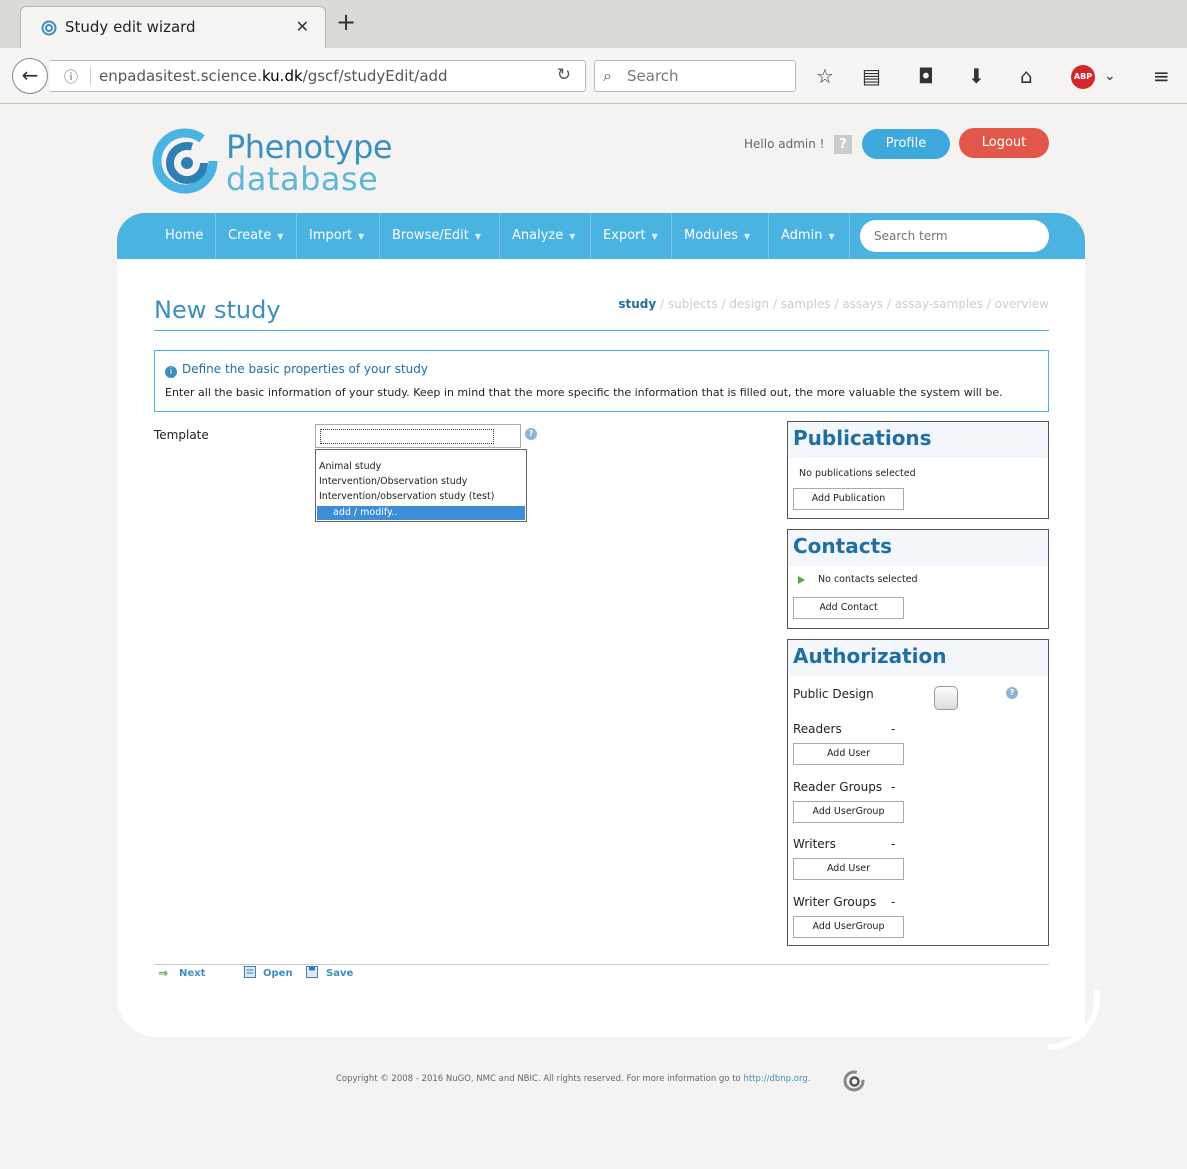  What do you see at coordinates (906, 144) in the screenshot?
I see `profile-button: Profile` at bounding box center [906, 144].